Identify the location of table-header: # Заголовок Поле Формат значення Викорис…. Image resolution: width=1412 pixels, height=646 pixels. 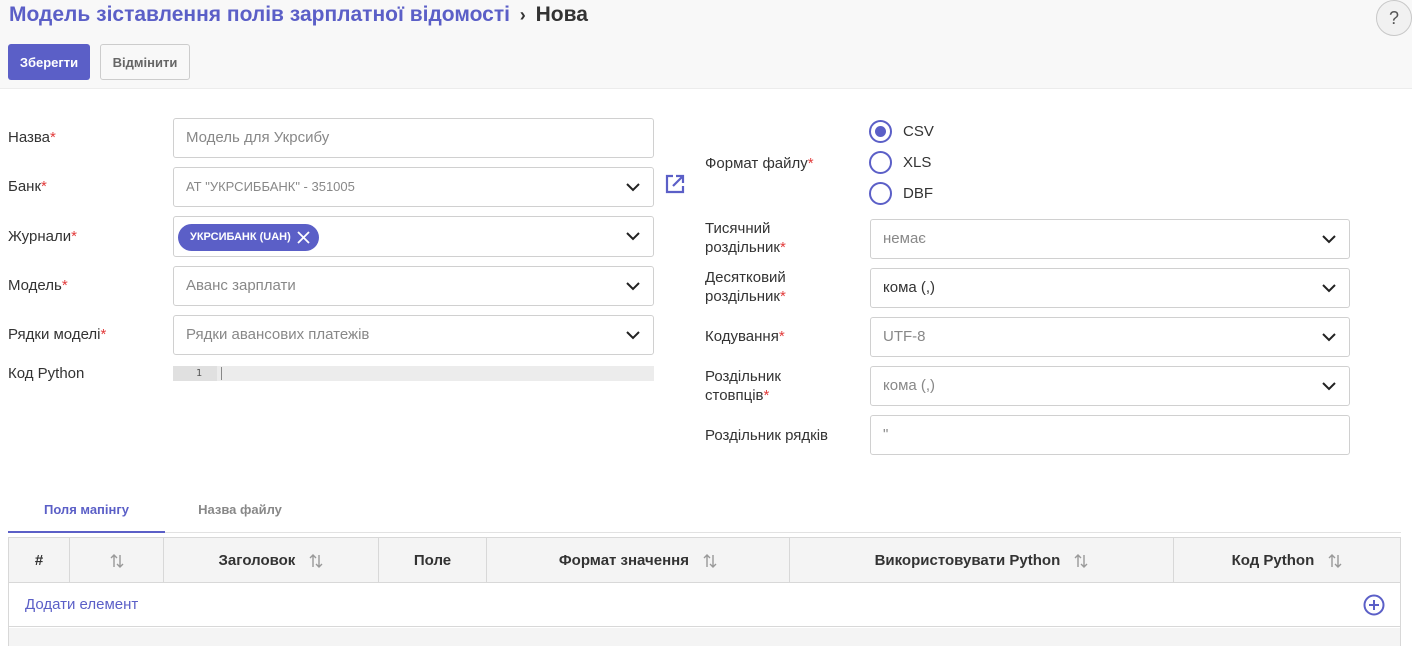
(704, 560).